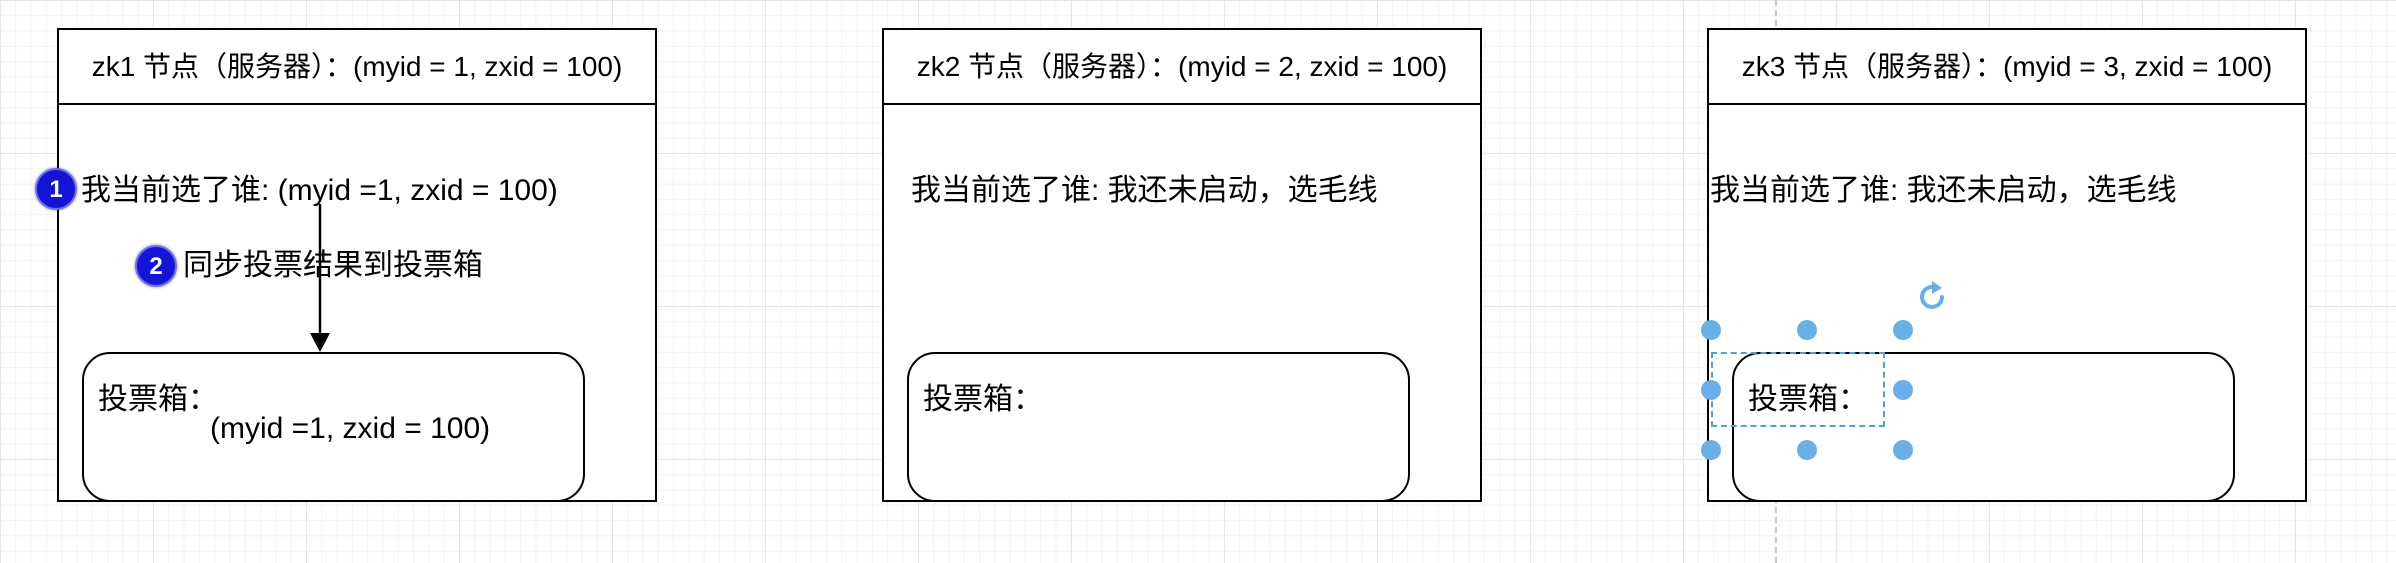 Image resolution: width=2396 pixels, height=563 pixels. I want to click on step-1-badge: 1, so click(56, 189).